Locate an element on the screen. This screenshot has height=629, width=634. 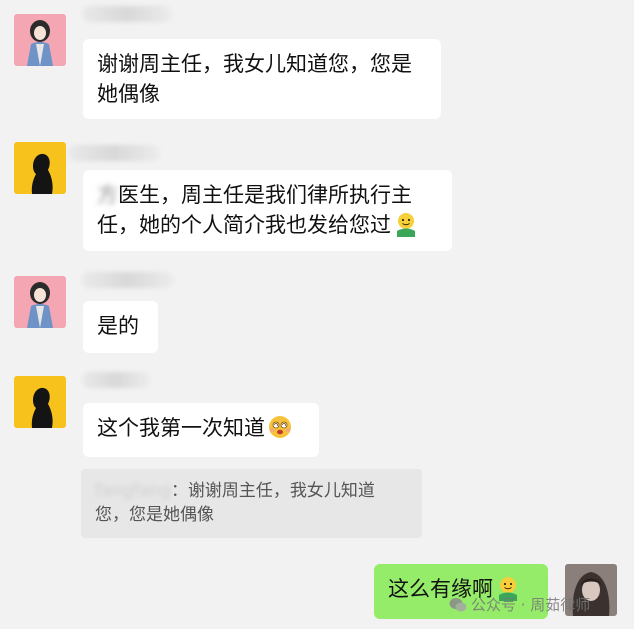
watermark: 公众号 · 周茹律师 is located at coordinates (519, 604).